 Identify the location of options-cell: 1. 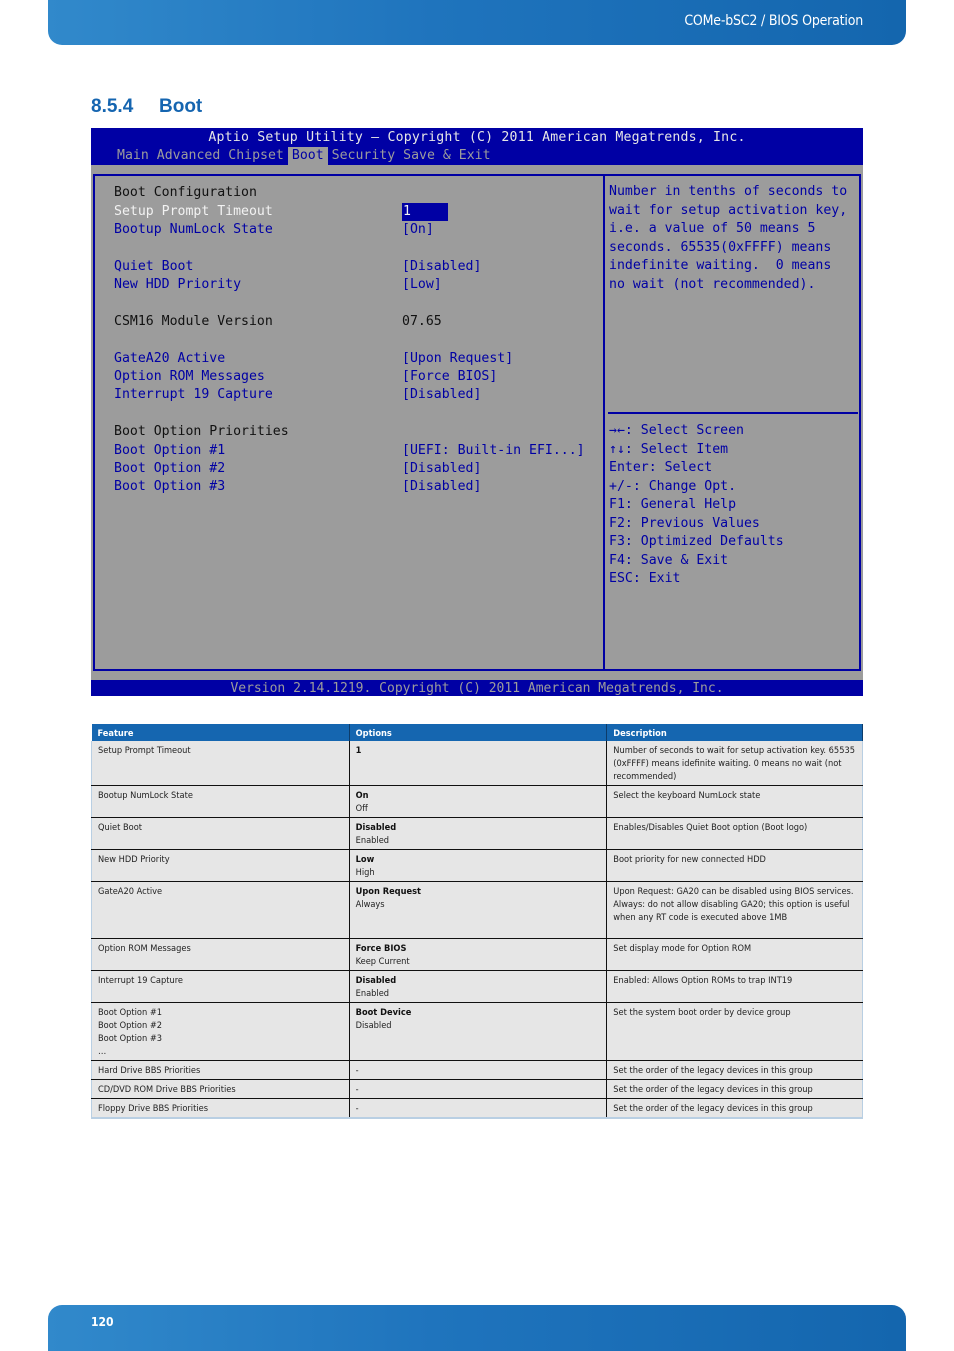
(478, 763).